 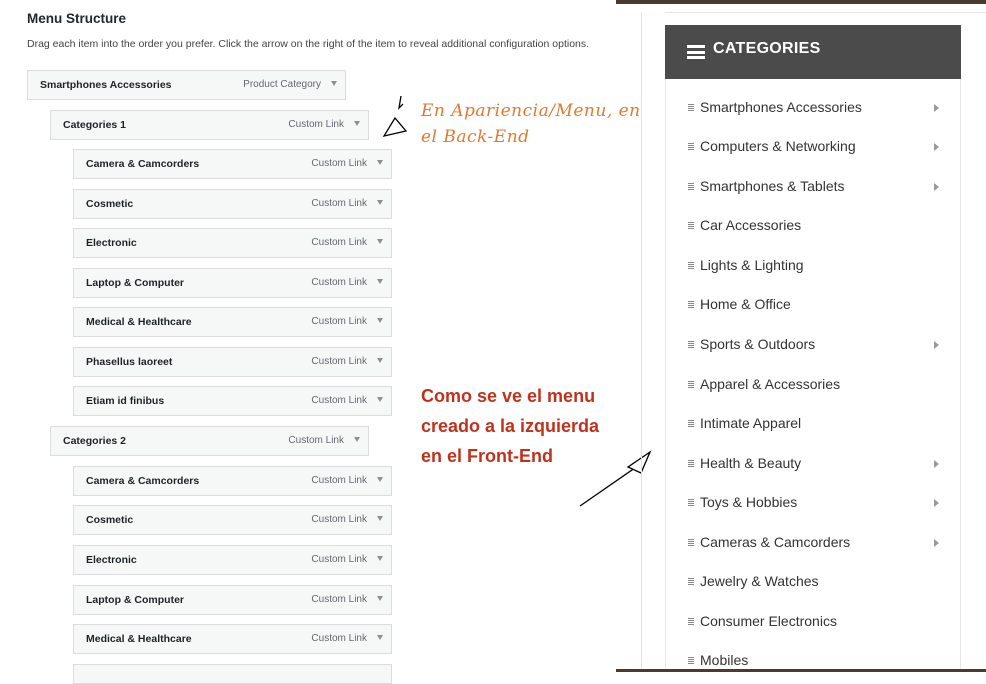 What do you see at coordinates (751, 423) in the screenshot?
I see `category-label: Intimate Apparel` at bounding box center [751, 423].